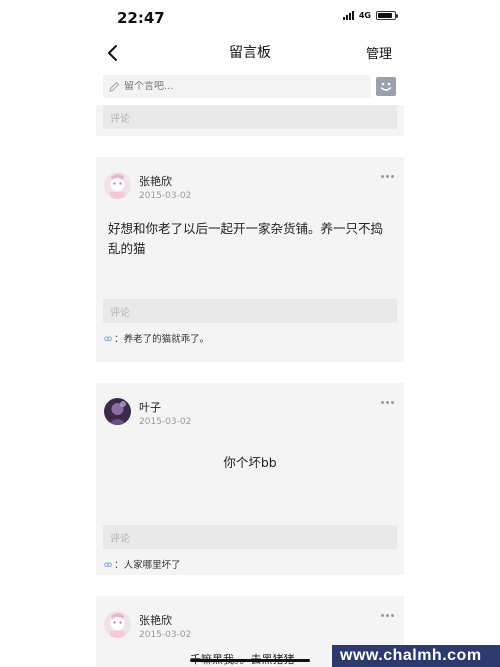 The image size is (500, 667). Describe the element at coordinates (250, 462) in the screenshot. I see `post-content: 你个坏bb` at that location.